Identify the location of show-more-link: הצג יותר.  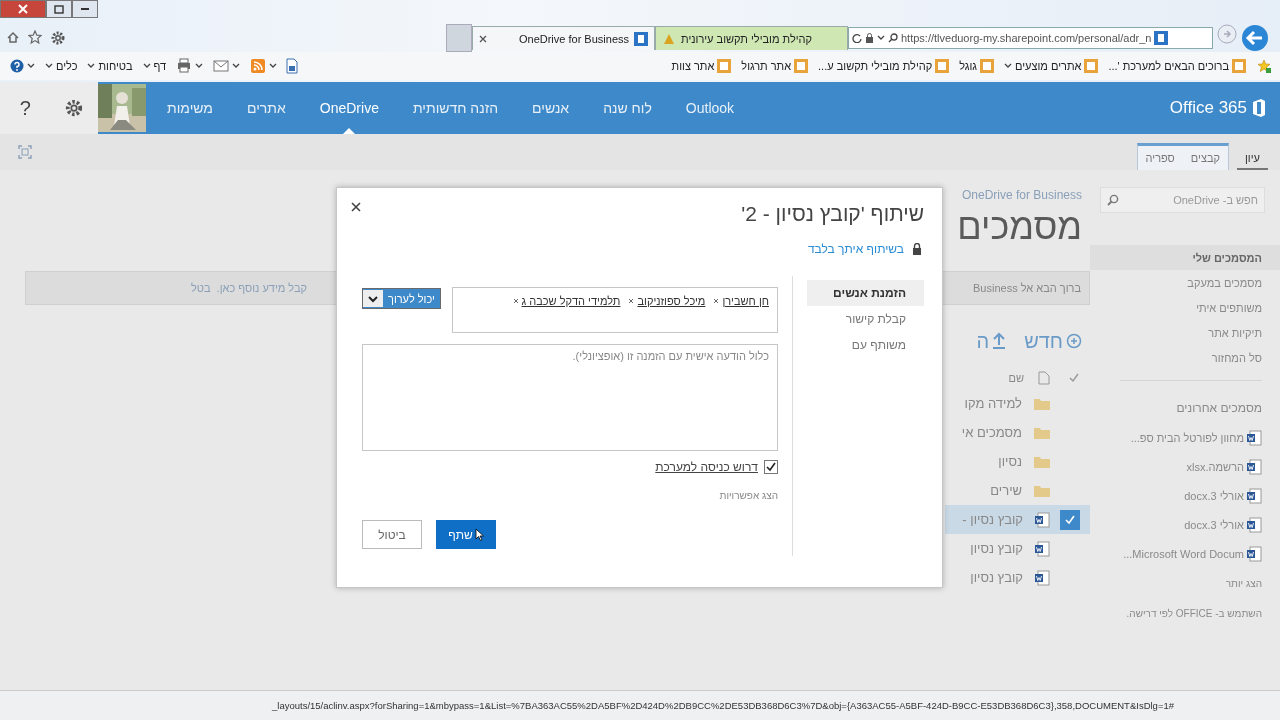
(1185, 583).